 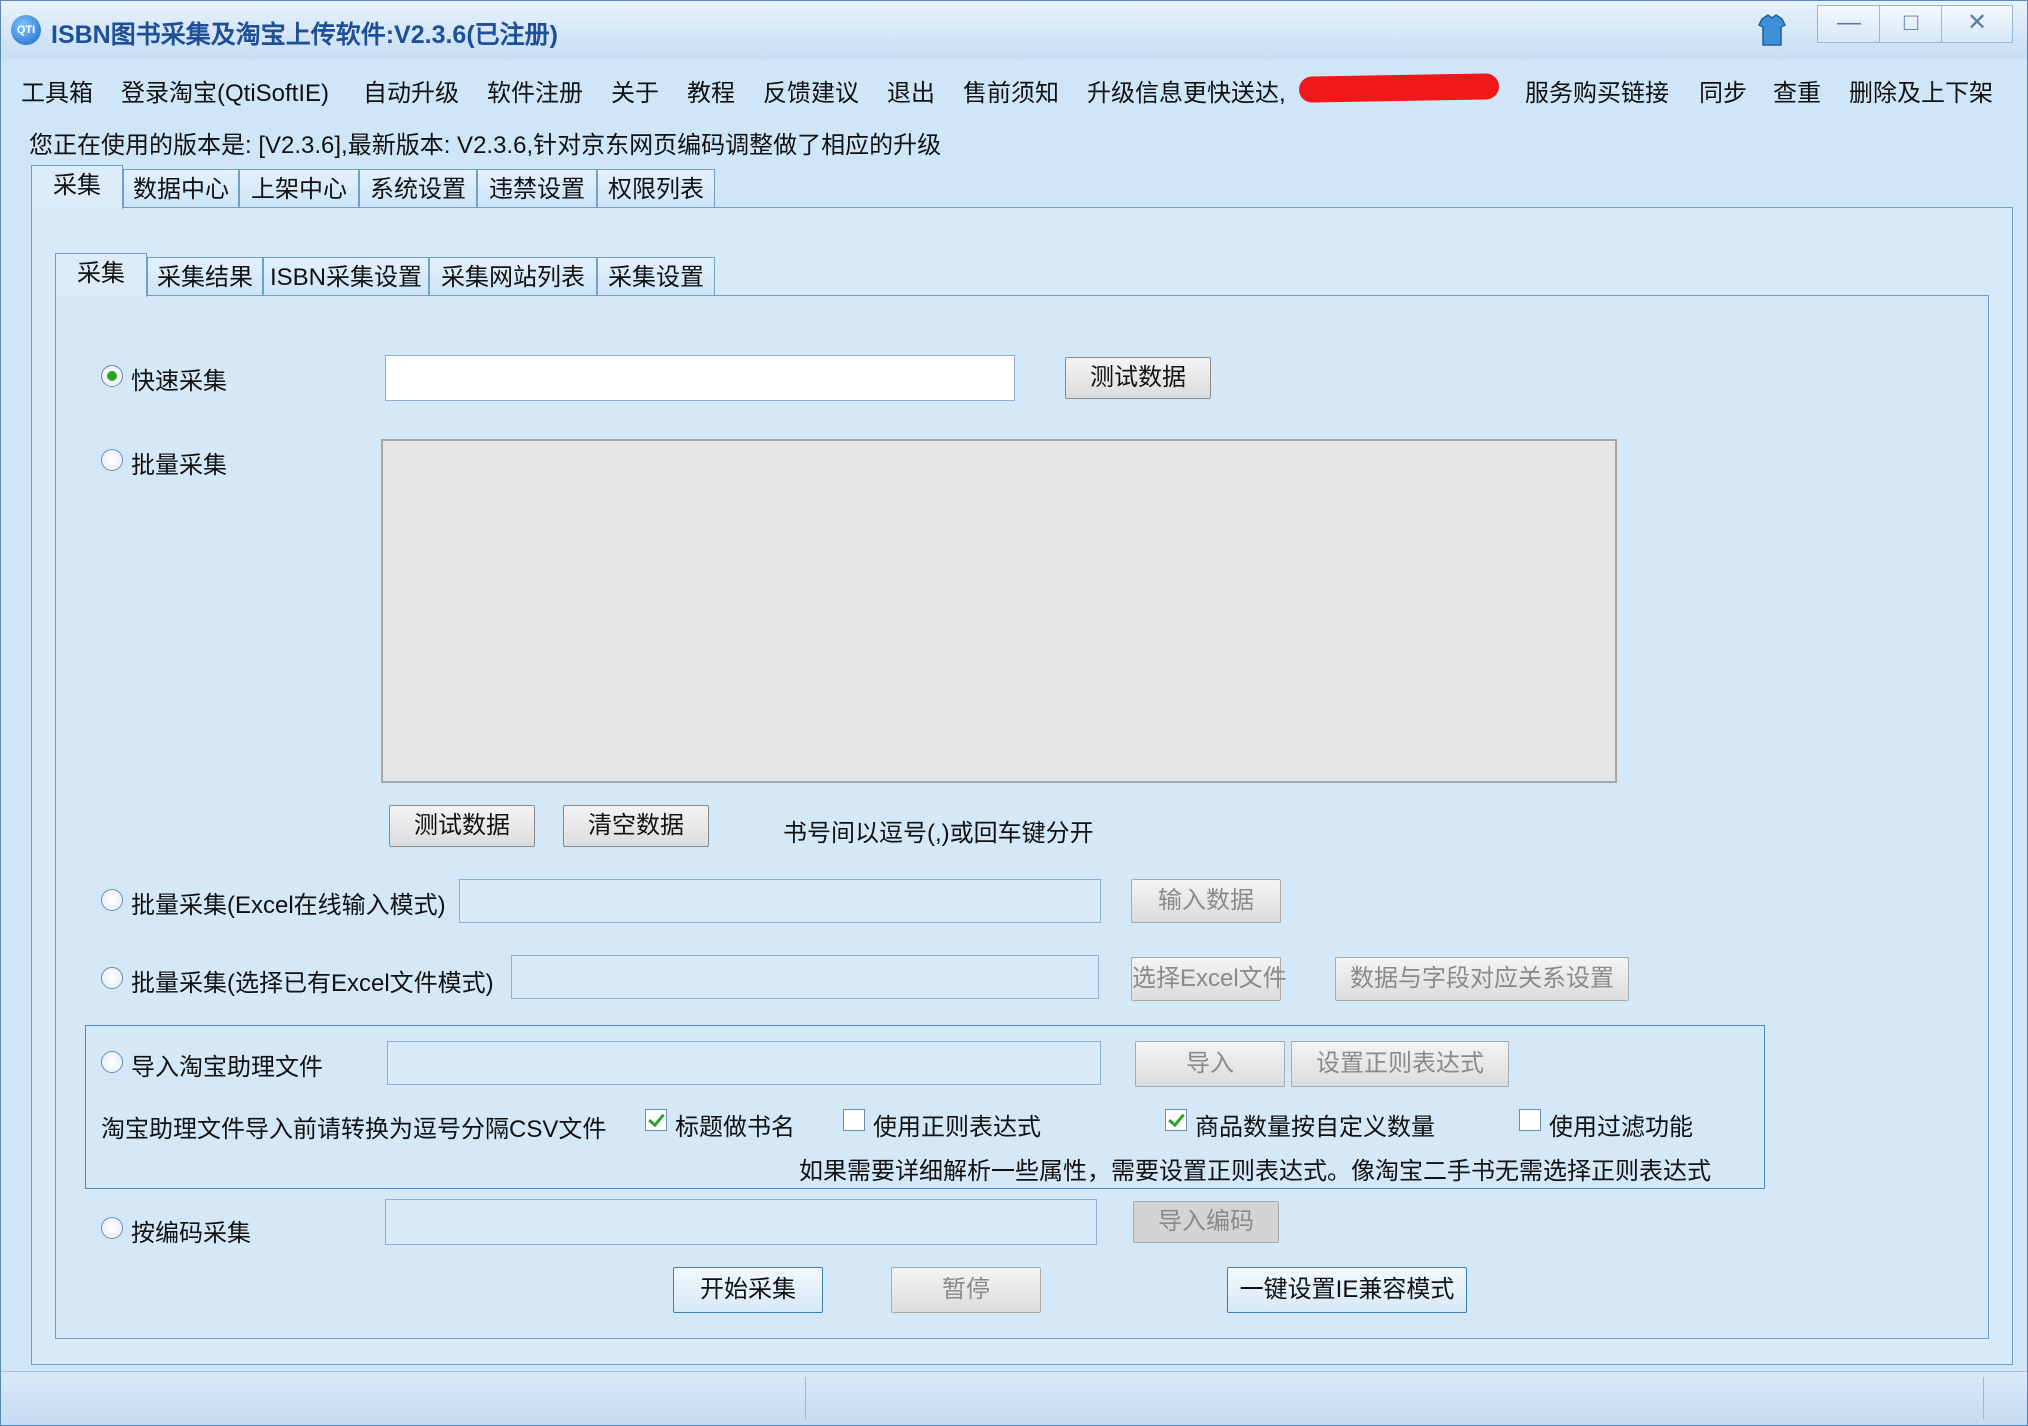 What do you see at coordinates (191, 1233) in the screenshot?
I see `code-collect-label: 按编码采集` at bounding box center [191, 1233].